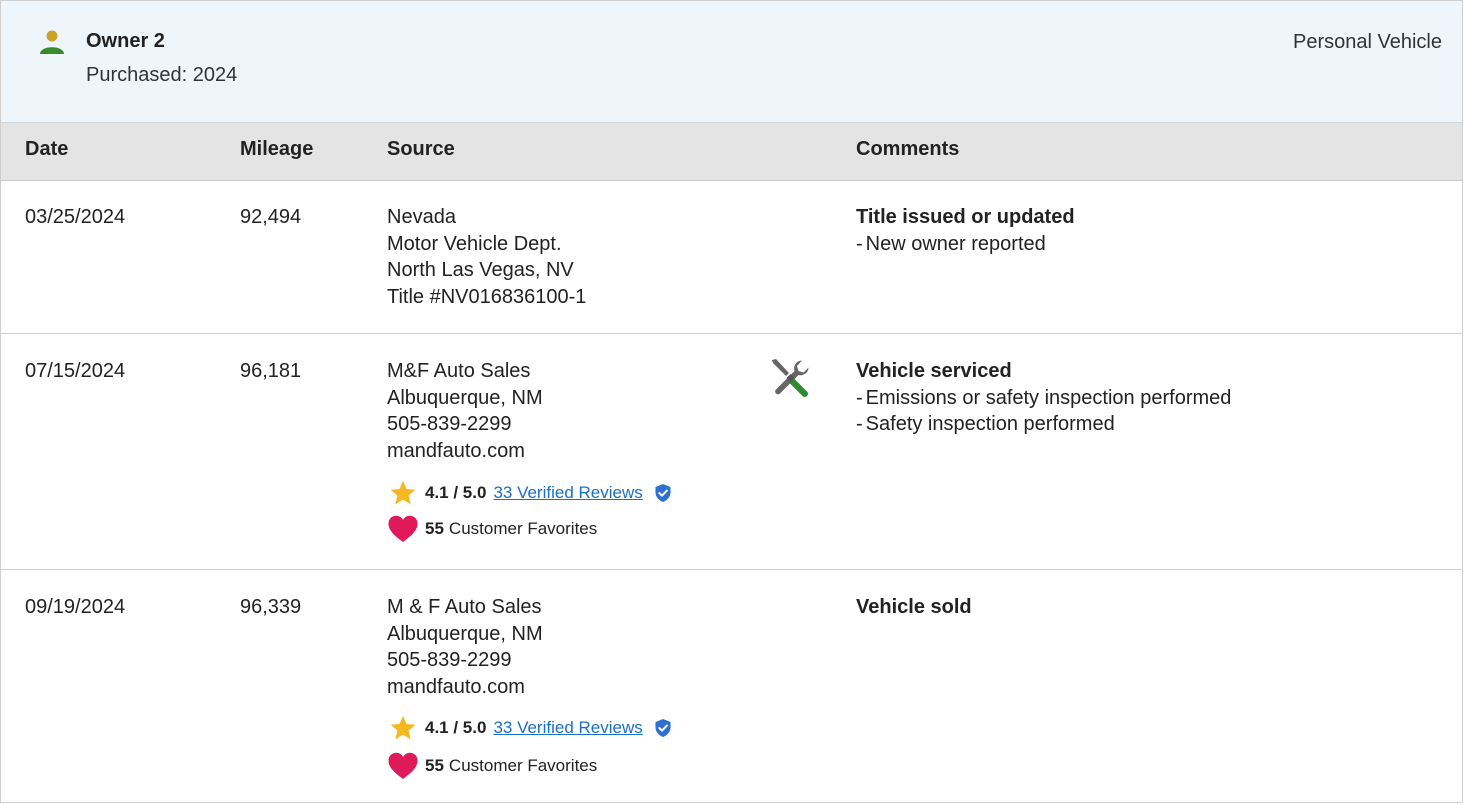 This screenshot has height=805, width=1465. Describe the element at coordinates (125, 41) in the screenshot. I see `owner-name: Owner 2` at that location.